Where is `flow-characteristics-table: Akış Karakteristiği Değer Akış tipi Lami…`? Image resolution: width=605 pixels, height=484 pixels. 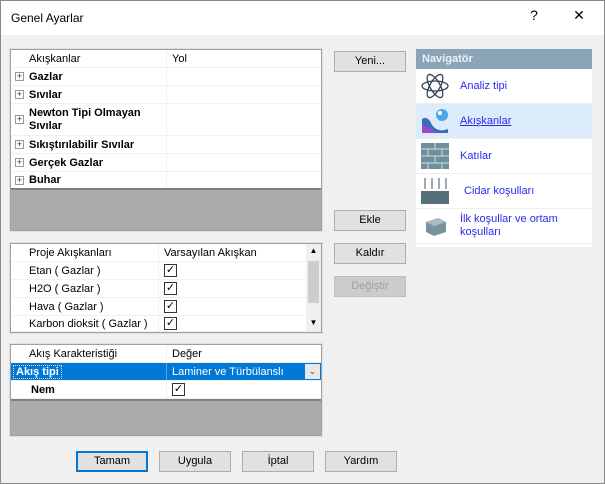 flow-characteristics-table: Akış Karakteristiği Değer Akış tipi Lami… is located at coordinates (166, 390).